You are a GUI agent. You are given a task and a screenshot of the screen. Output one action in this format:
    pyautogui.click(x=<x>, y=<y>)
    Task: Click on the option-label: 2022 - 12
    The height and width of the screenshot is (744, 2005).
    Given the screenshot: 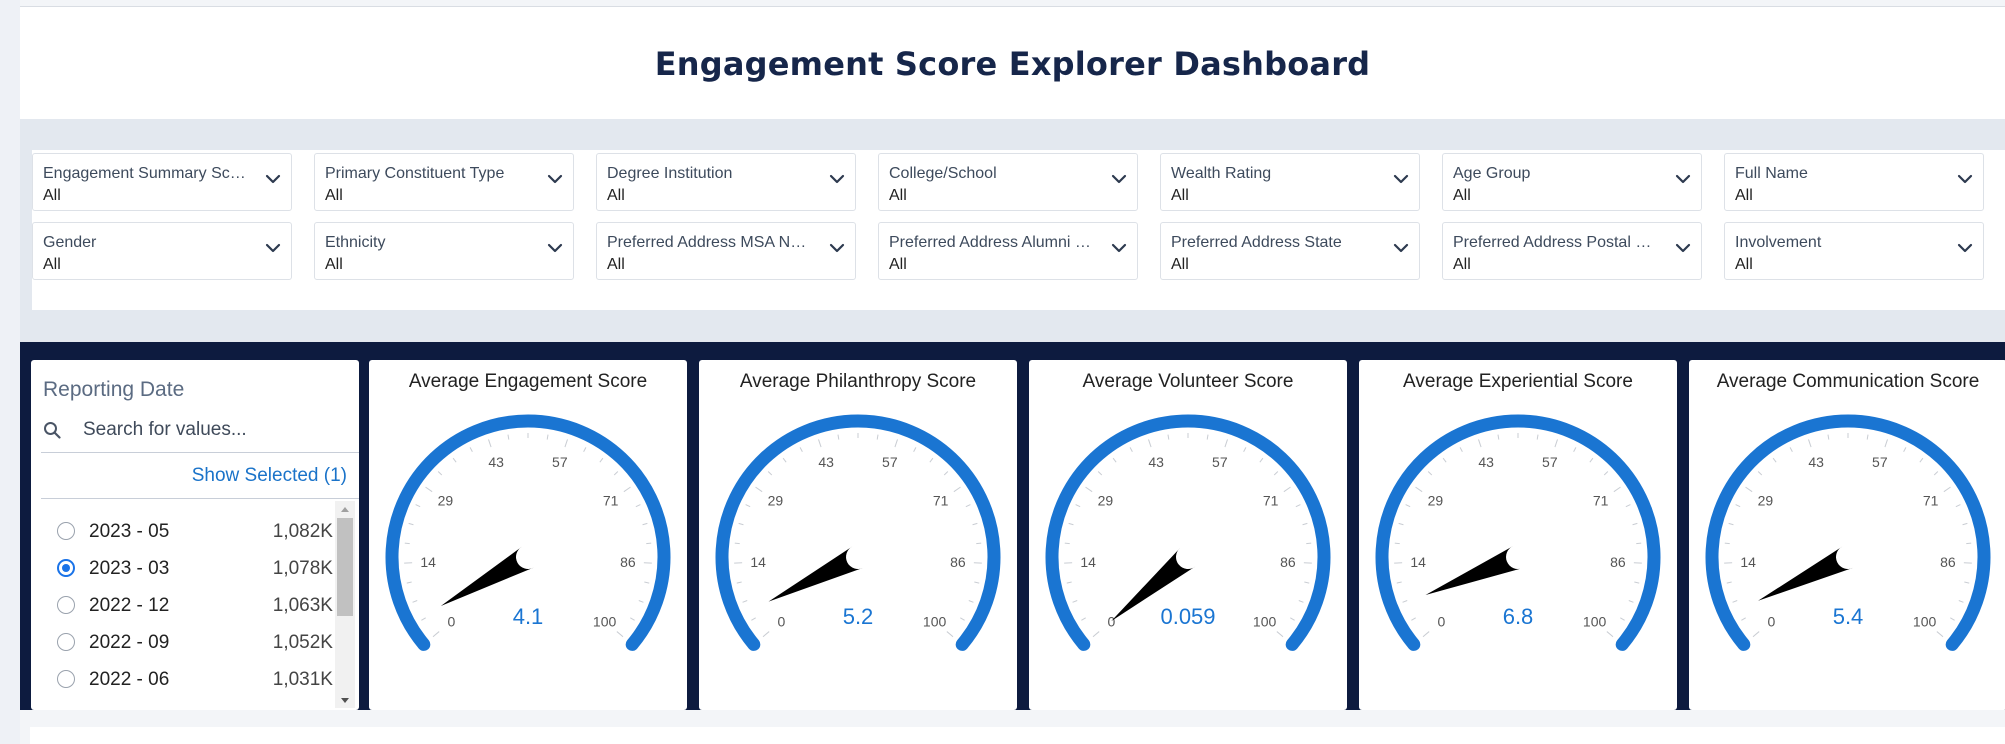 What is the action you would take?
    pyautogui.click(x=129, y=605)
    